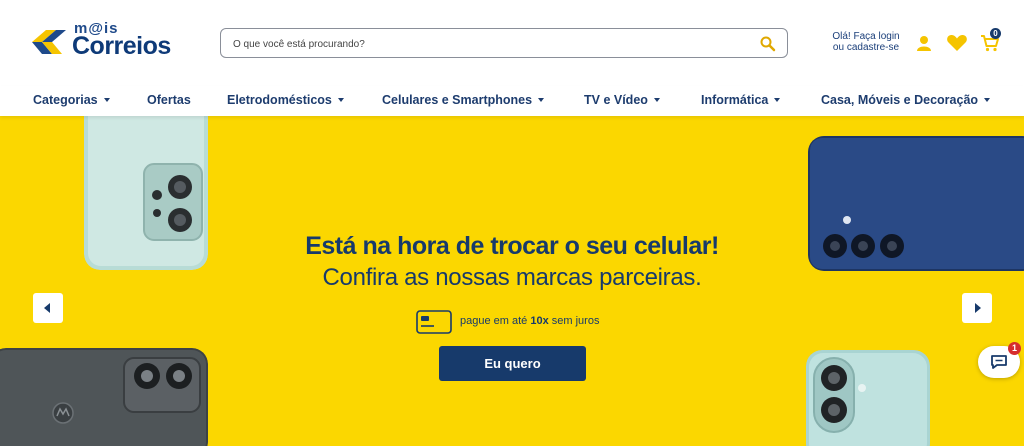 The height and width of the screenshot is (446, 1024). I want to click on brand-logo: m@is Correios, so click(105, 40).